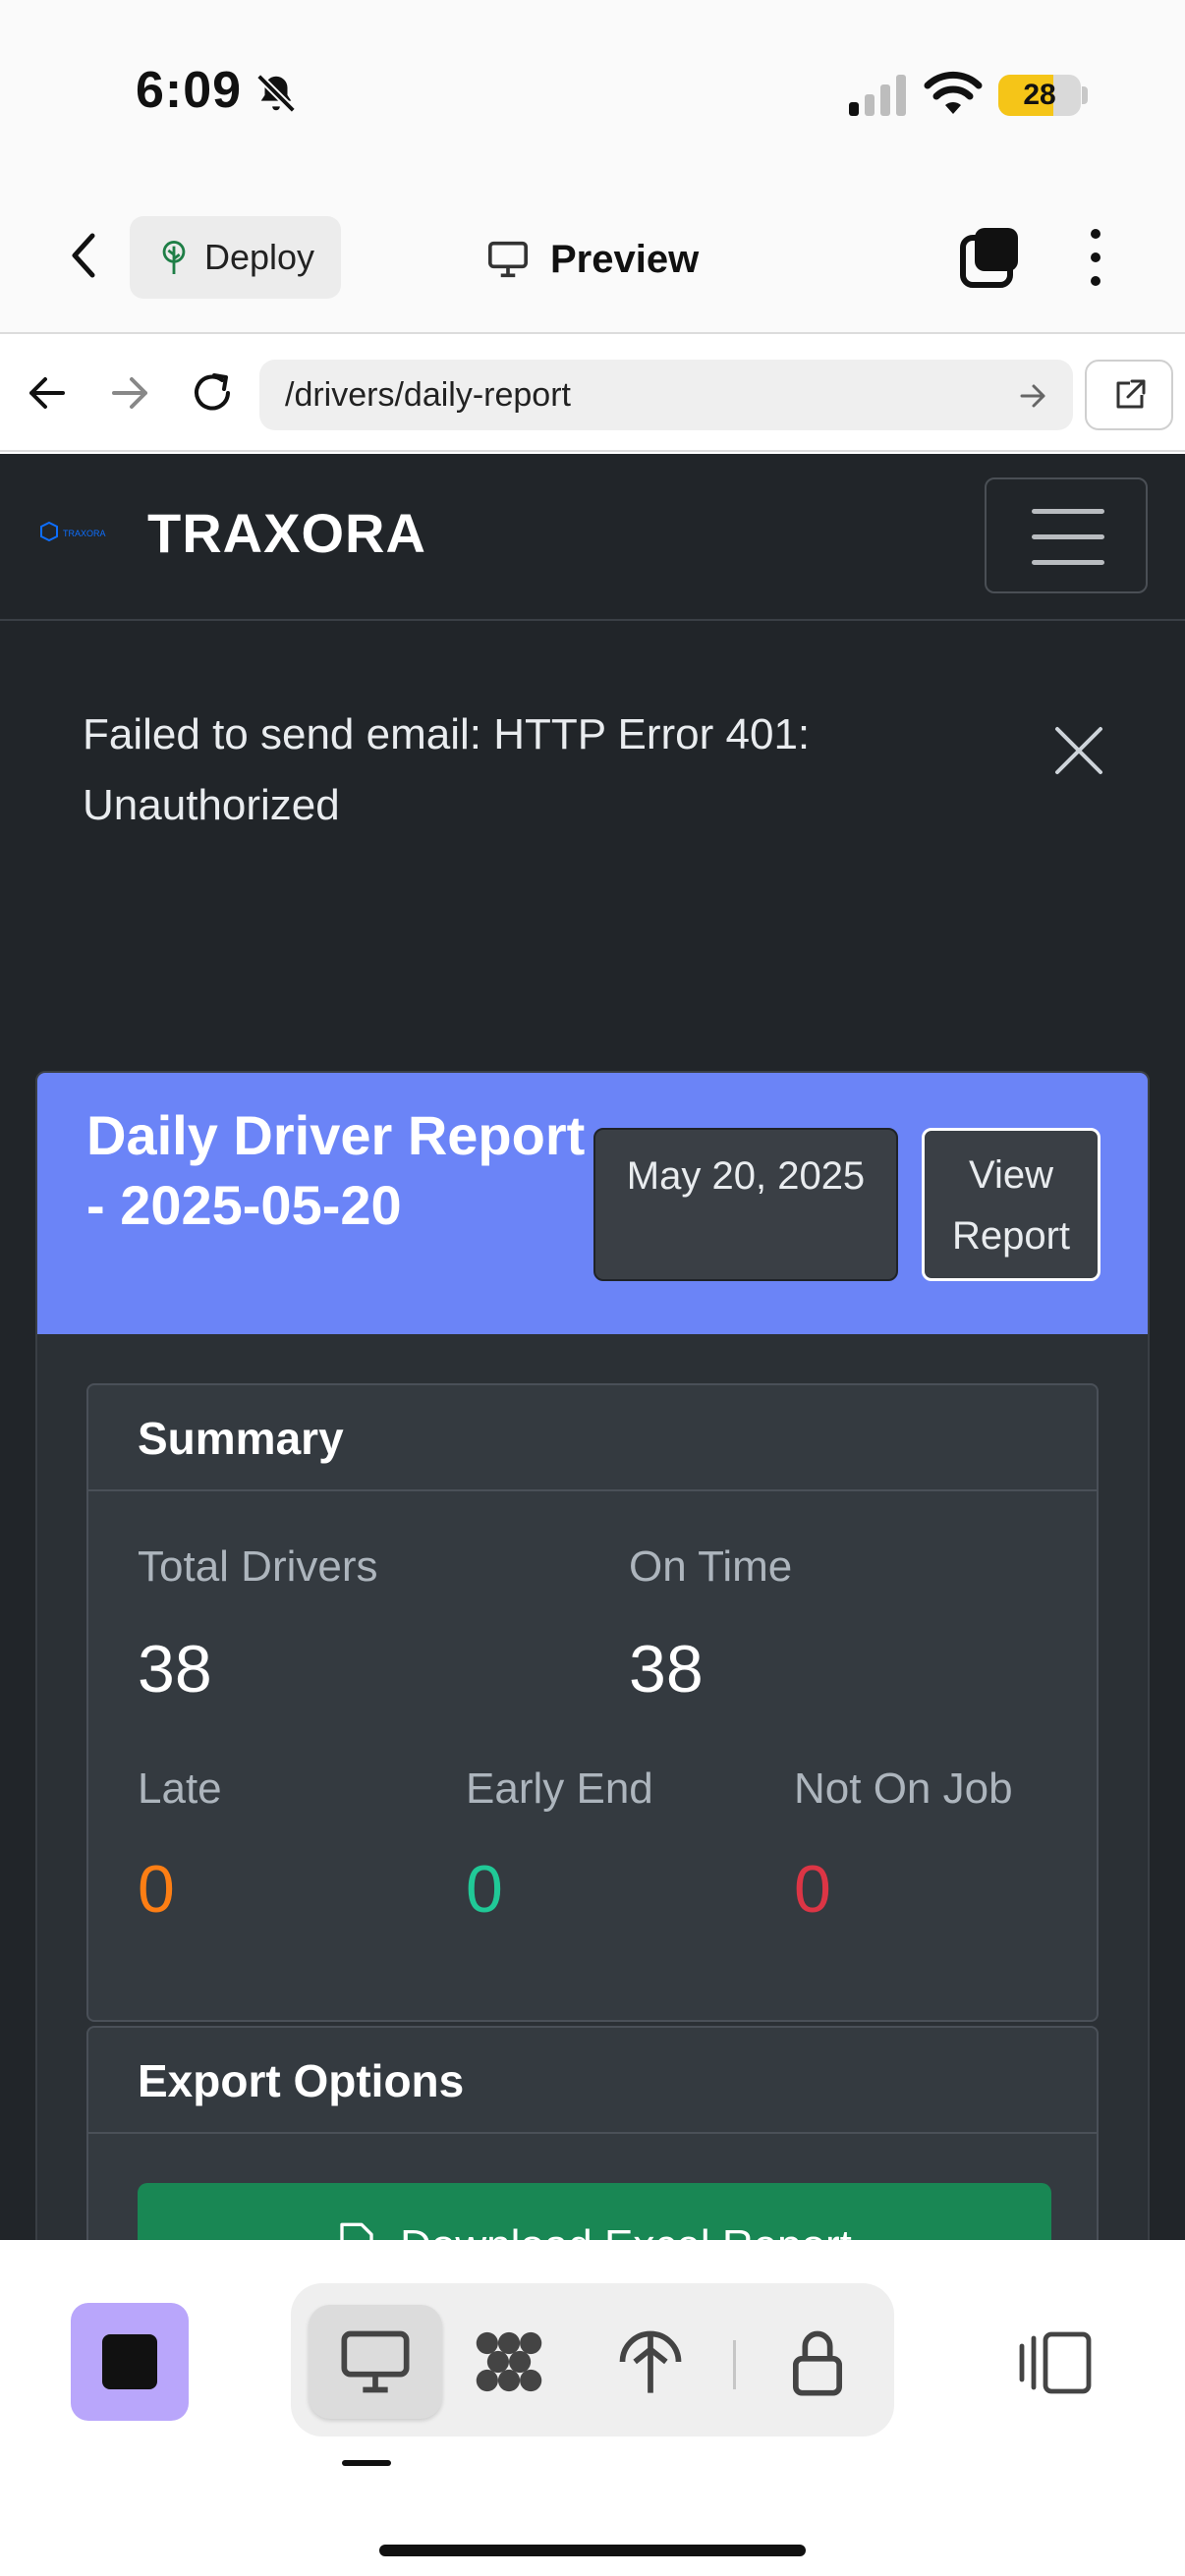  I want to click on late-label: Late, so click(180, 1788).